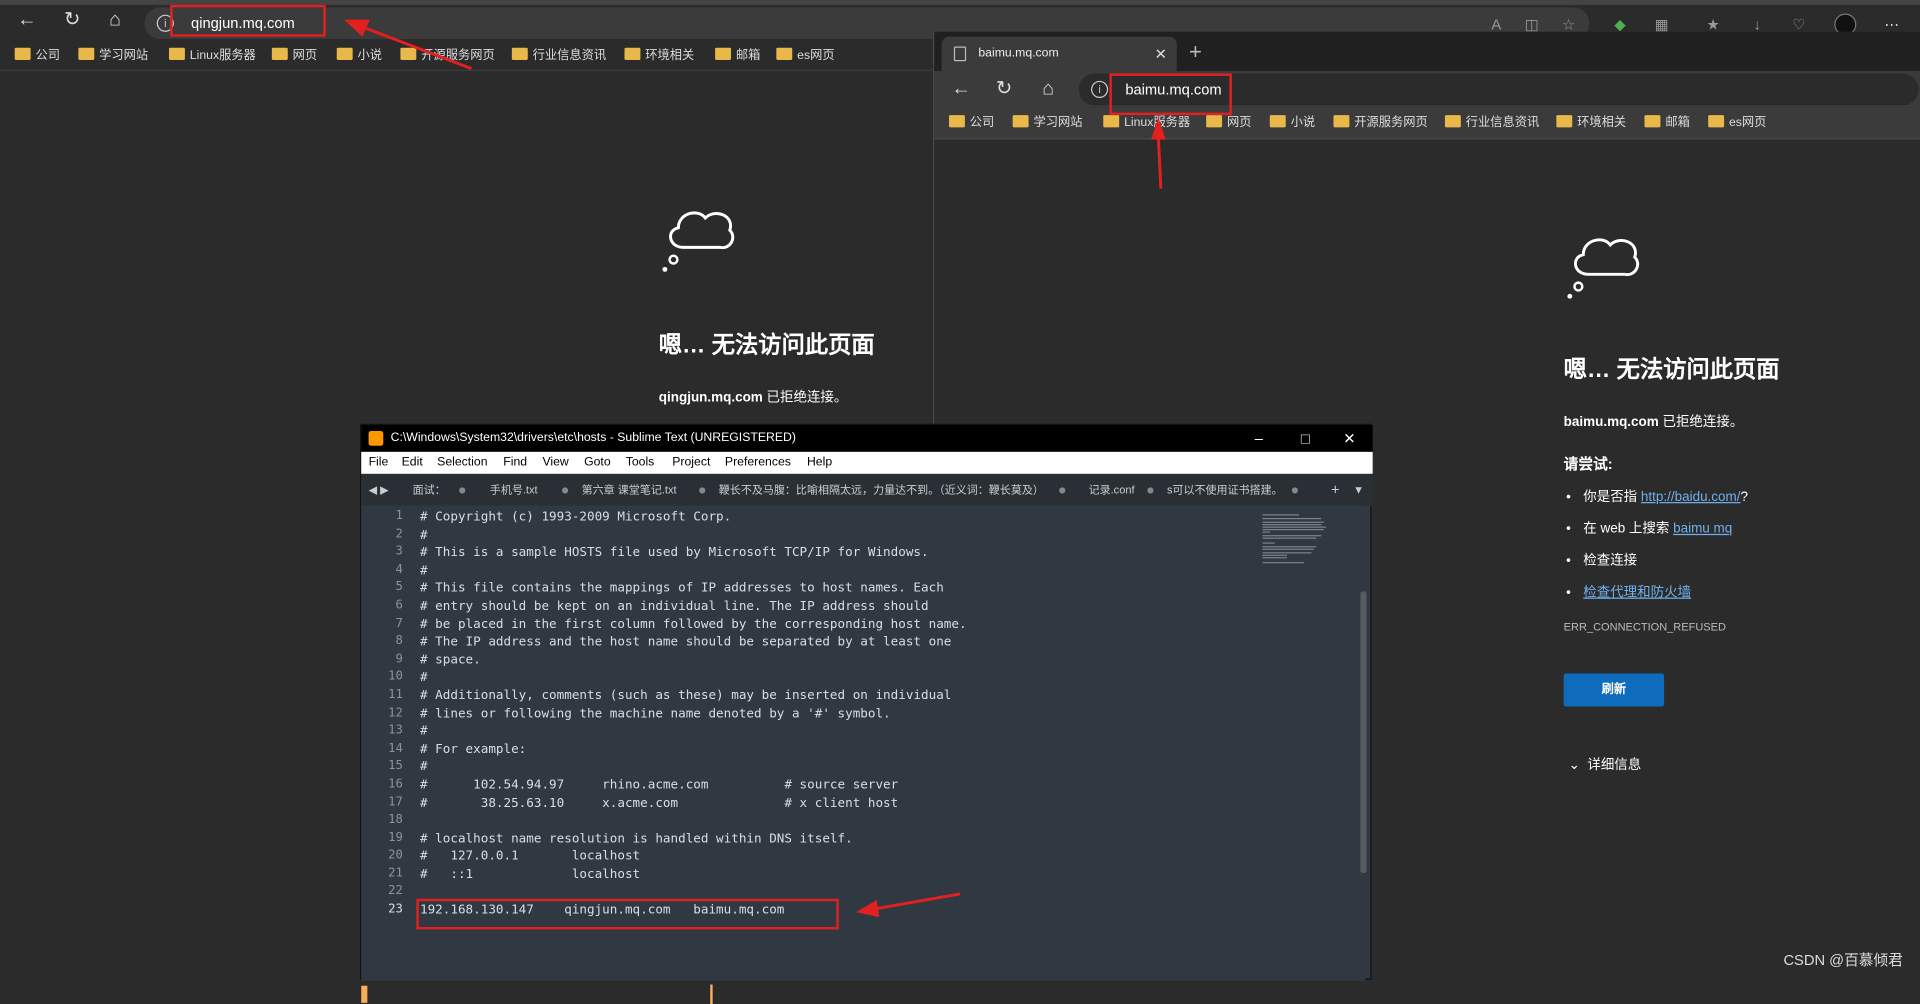  Describe the element at coordinates (395, 784) in the screenshot. I see `line-number: 16` at that location.